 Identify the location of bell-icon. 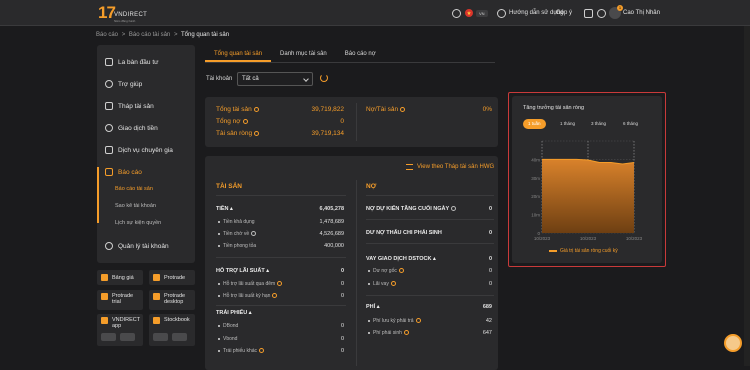
(601, 13).